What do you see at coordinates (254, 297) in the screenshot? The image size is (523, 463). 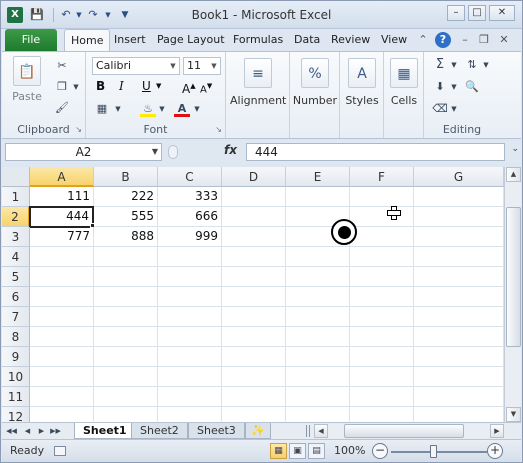 I see `cell-d6` at bounding box center [254, 297].